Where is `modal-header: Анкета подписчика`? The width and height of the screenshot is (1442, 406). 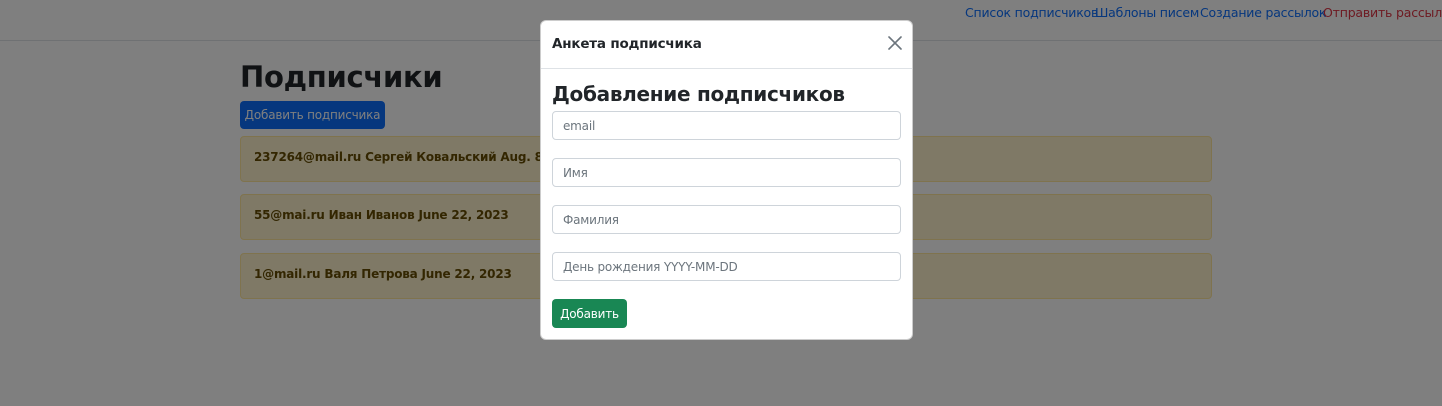
modal-header: Анкета подписчика is located at coordinates (726, 45).